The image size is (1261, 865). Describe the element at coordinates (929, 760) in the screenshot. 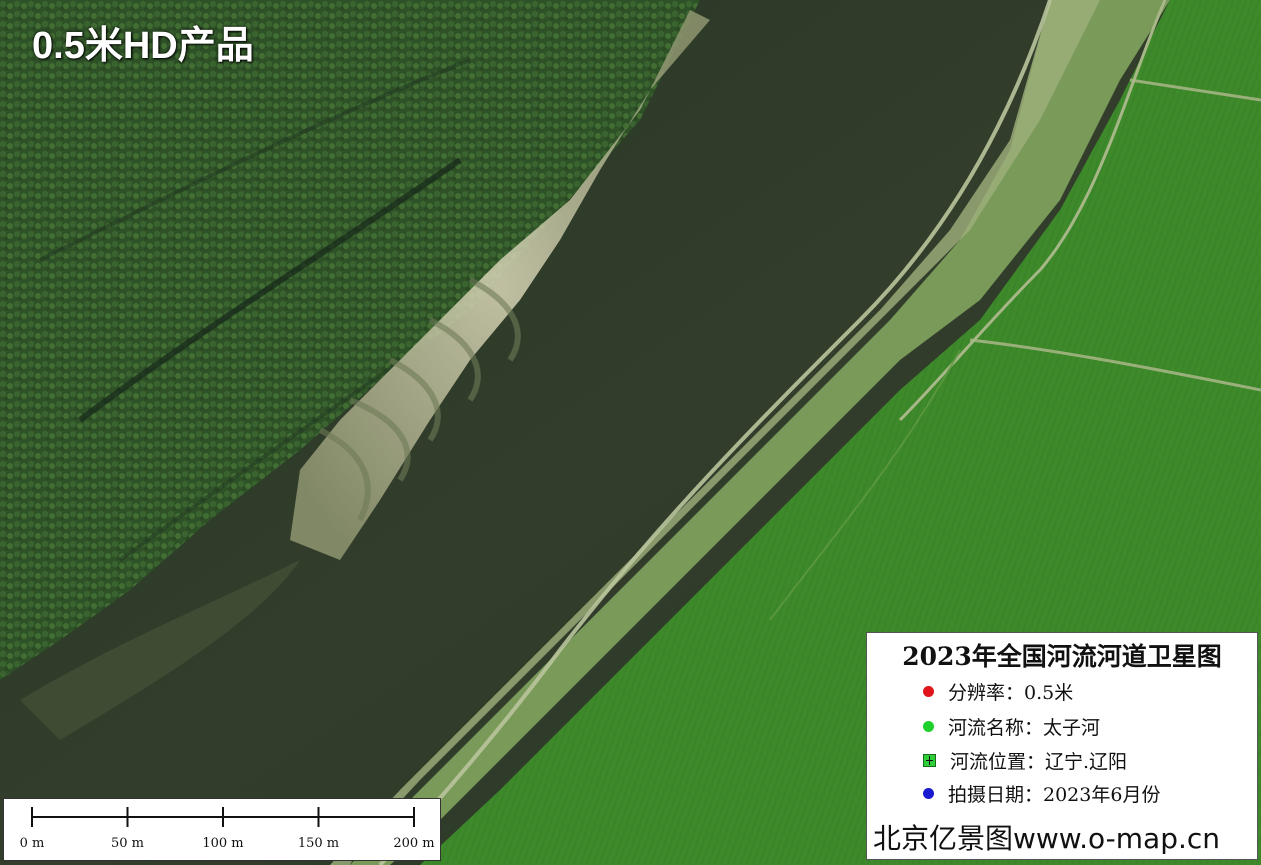

I see `green-square-icon` at that location.